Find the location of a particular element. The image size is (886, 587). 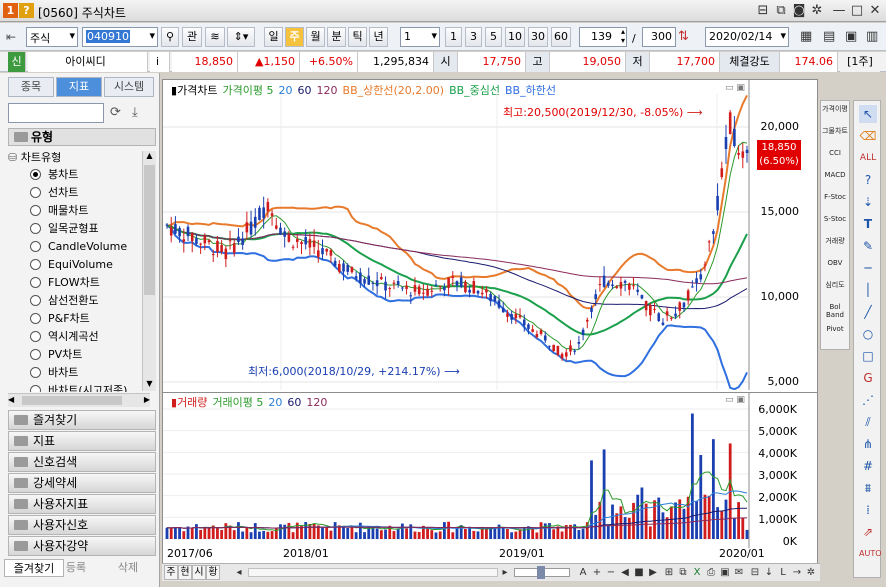

andrews-pitchfork-icon: ⩩ is located at coordinates (868, 488).